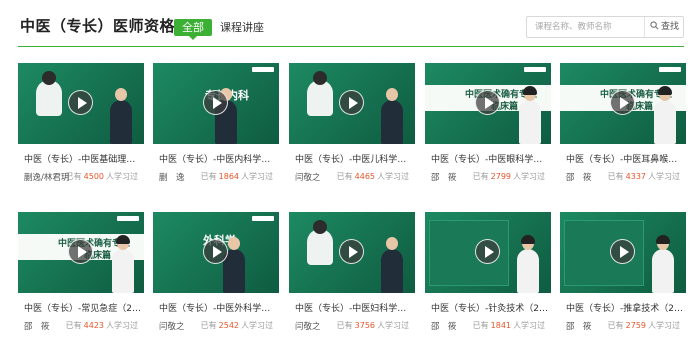 This screenshot has width=700, height=348. Describe the element at coordinates (354, 158) in the screenshot. I see `course-title: 中医（专长）-中医儿科学（20` at that location.